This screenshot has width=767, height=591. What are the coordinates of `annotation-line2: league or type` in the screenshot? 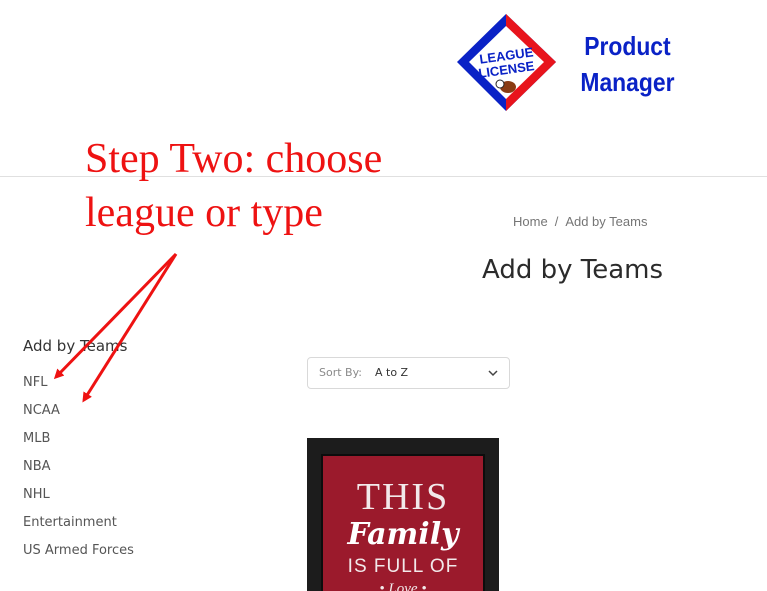 It's located at (204, 213).